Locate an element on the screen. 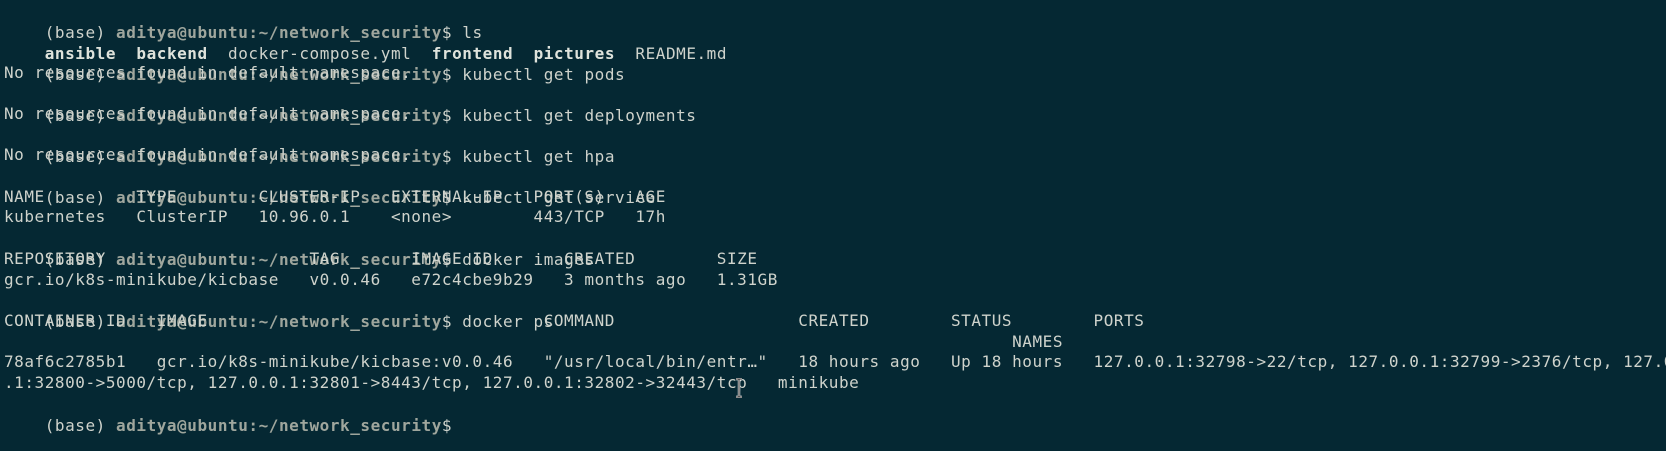 This screenshot has height=451, width=1666. command-text: kubectl get deployments is located at coordinates (579, 115).